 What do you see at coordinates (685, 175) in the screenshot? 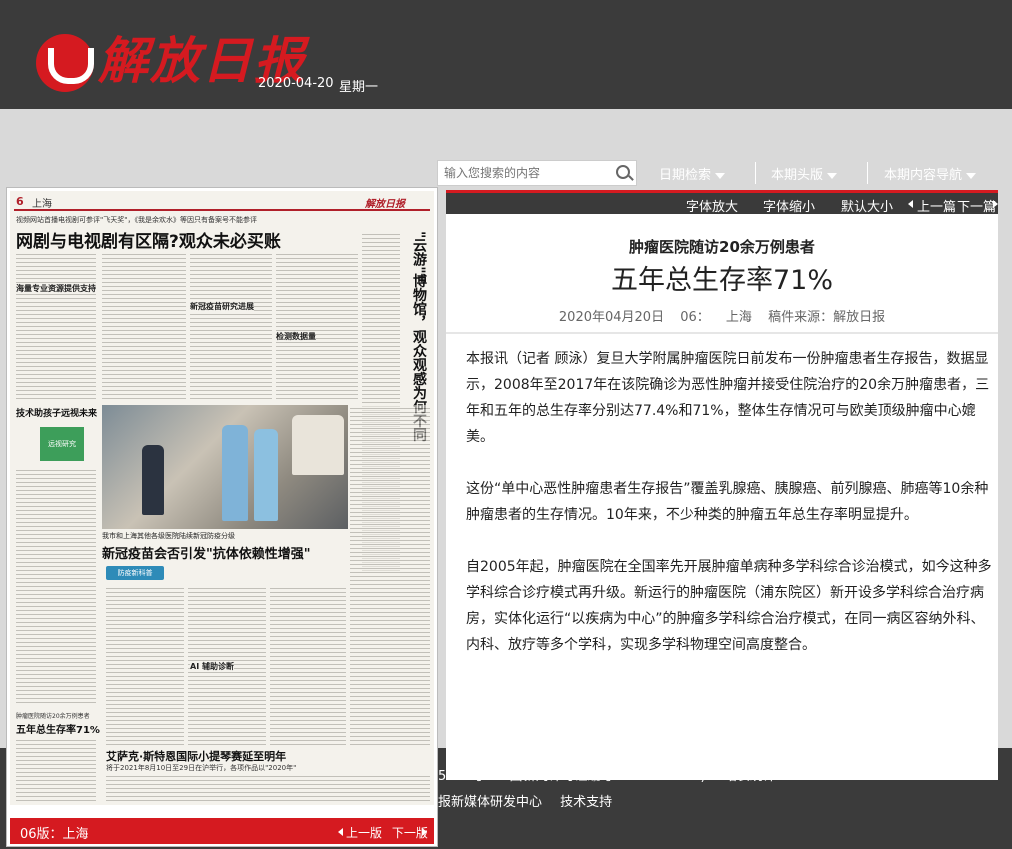
I see `date-search-label: 日期检索` at bounding box center [685, 175].